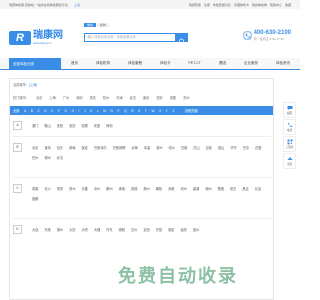 The image size is (320, 300). Describe the element at coordinates (195, 5) in the screenshot. I see `login-link: 瑞康登录` at that location.